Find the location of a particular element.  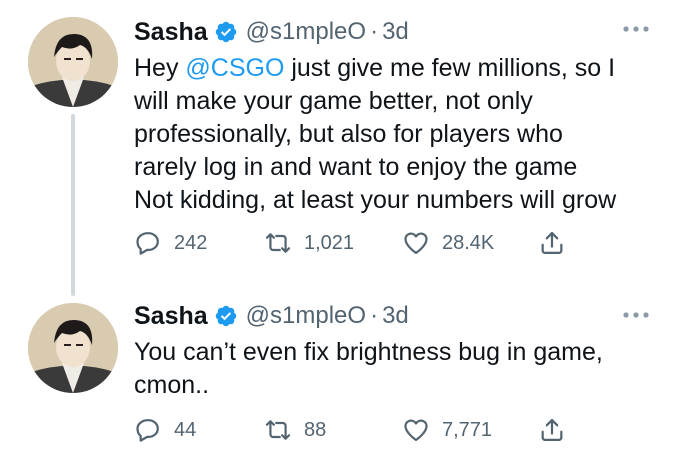

like-button: 7,771 is located at coordinates (447, 430).